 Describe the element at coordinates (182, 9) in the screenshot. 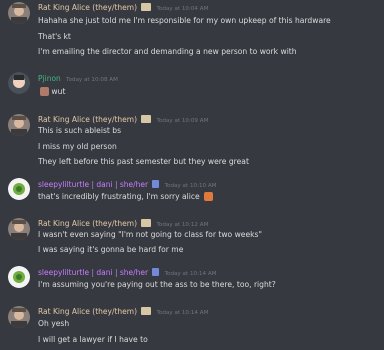

I see `timestamp: Today at 10:04 AM` at that location.